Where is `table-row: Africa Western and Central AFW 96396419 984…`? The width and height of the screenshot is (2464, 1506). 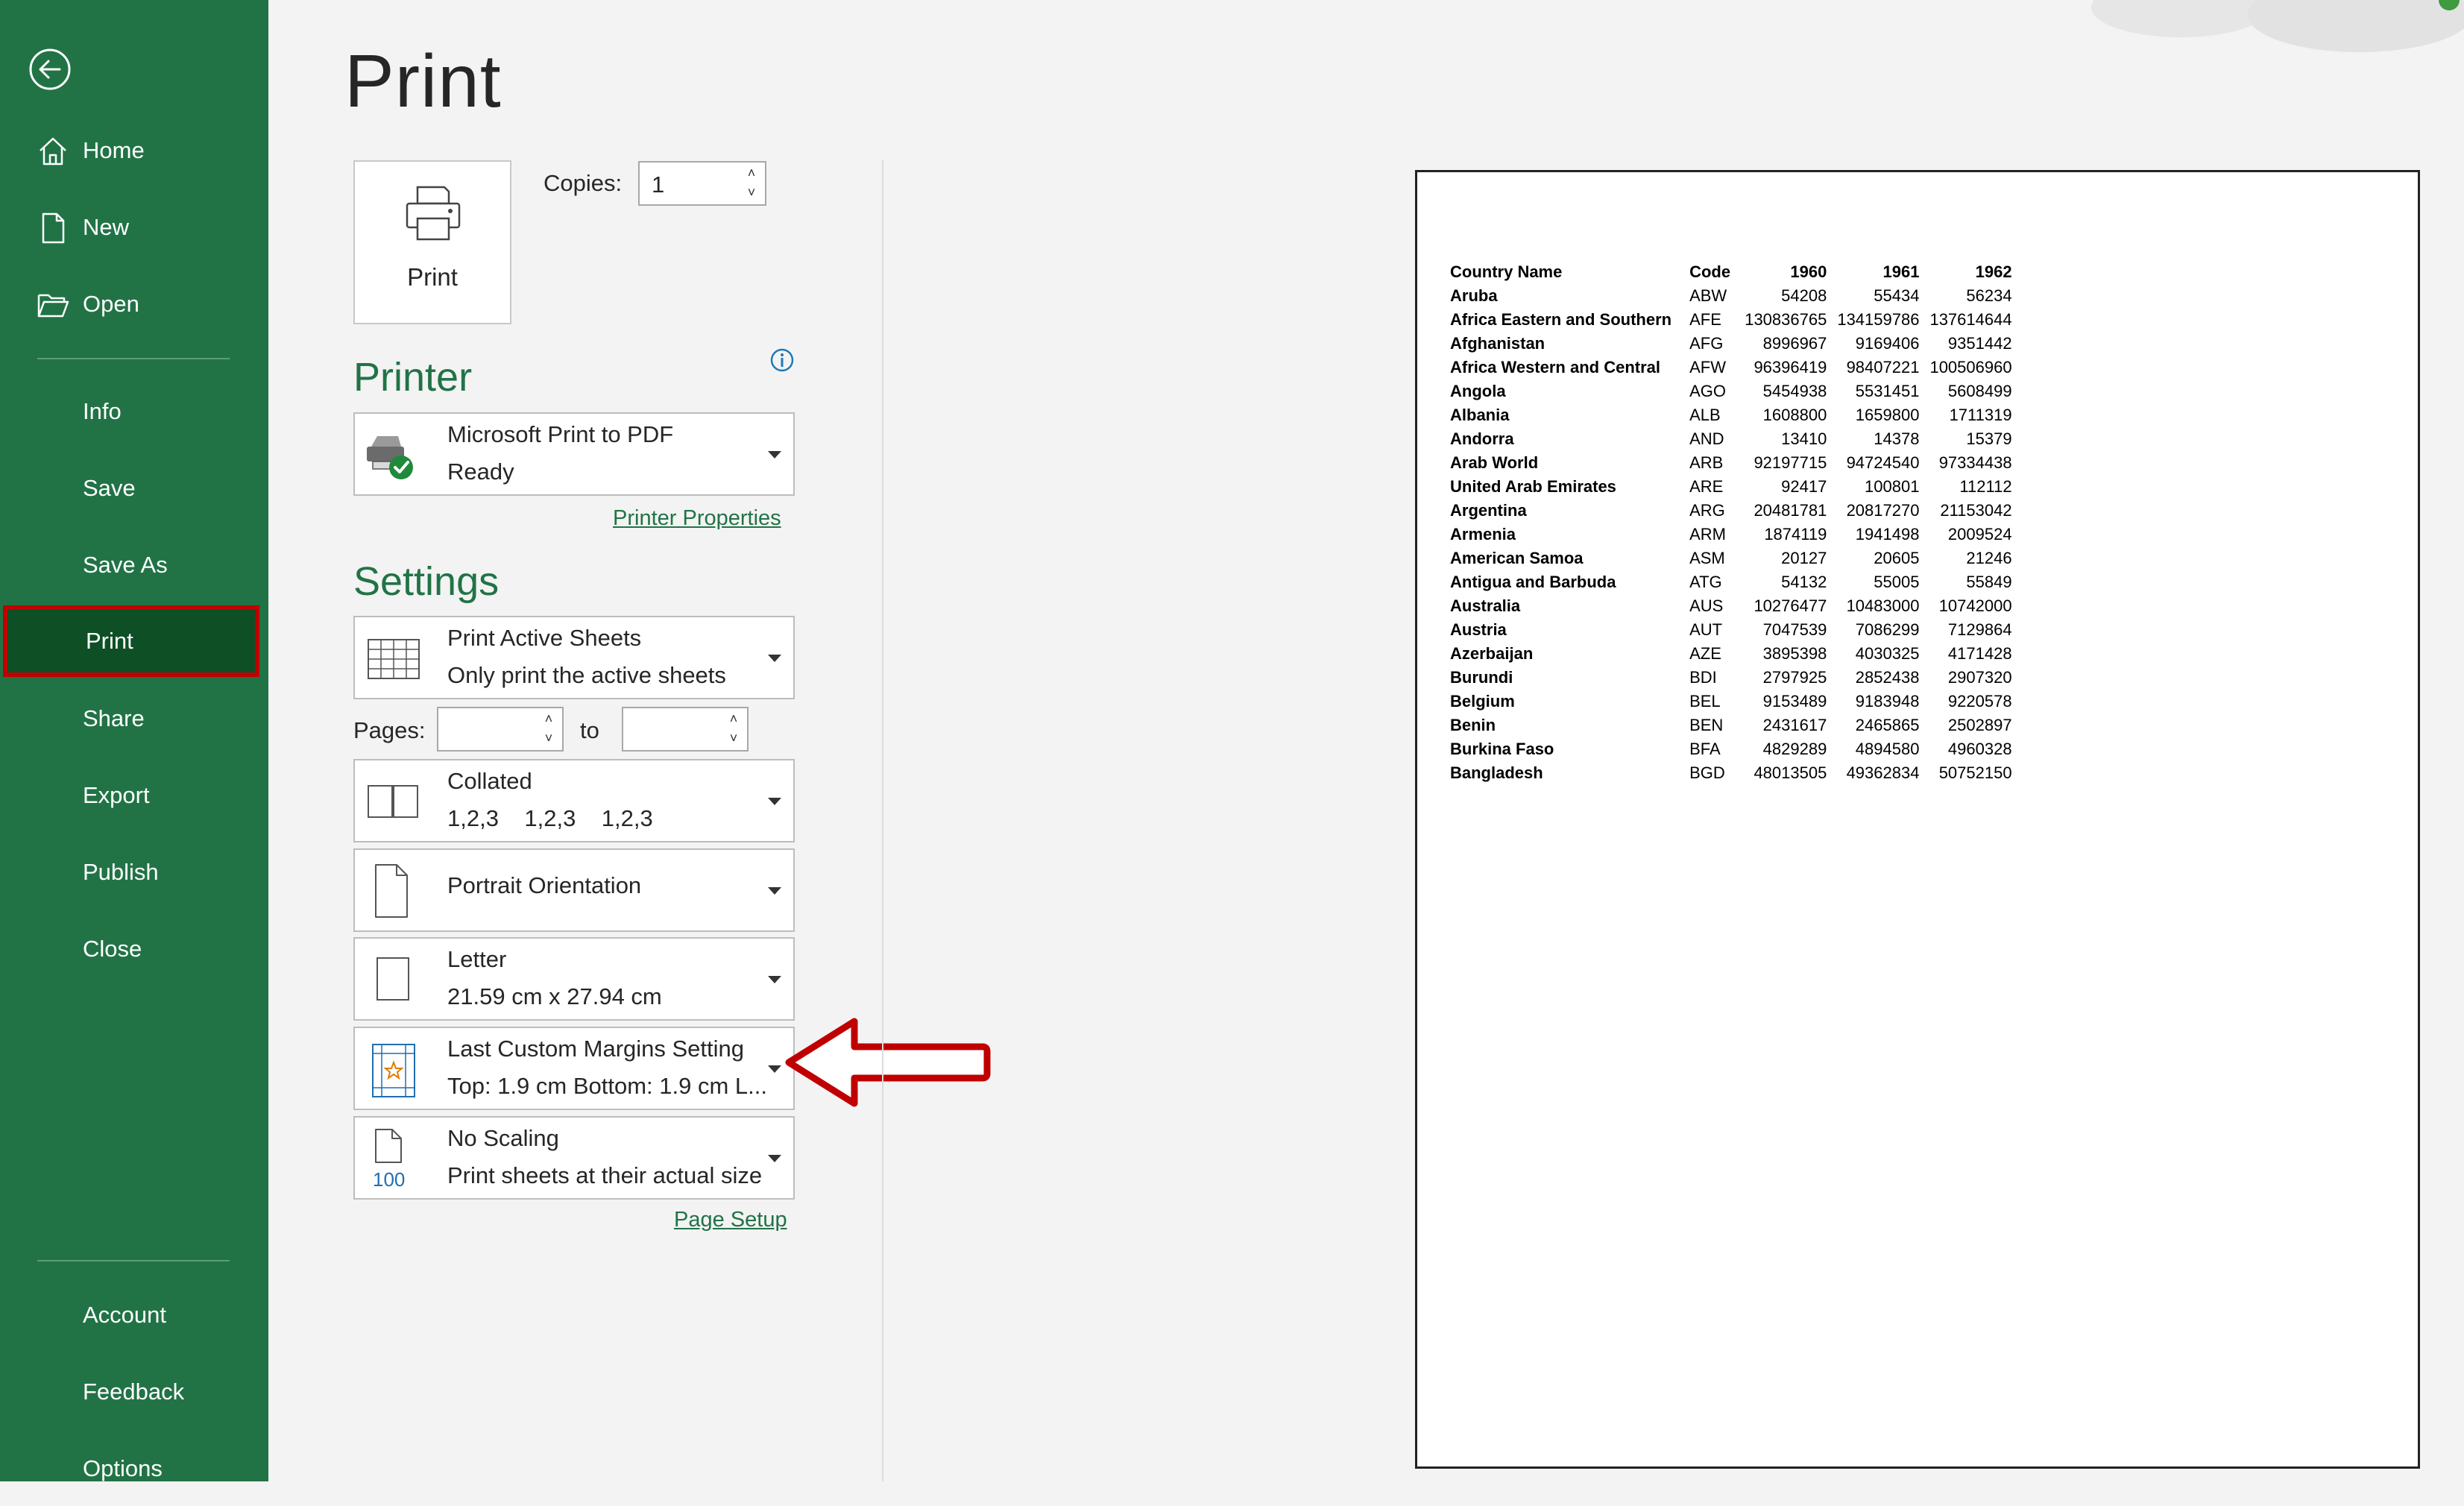
table-row: Africa Western and Central AFW 96396419 984… is located at coordinates (1731, 367).